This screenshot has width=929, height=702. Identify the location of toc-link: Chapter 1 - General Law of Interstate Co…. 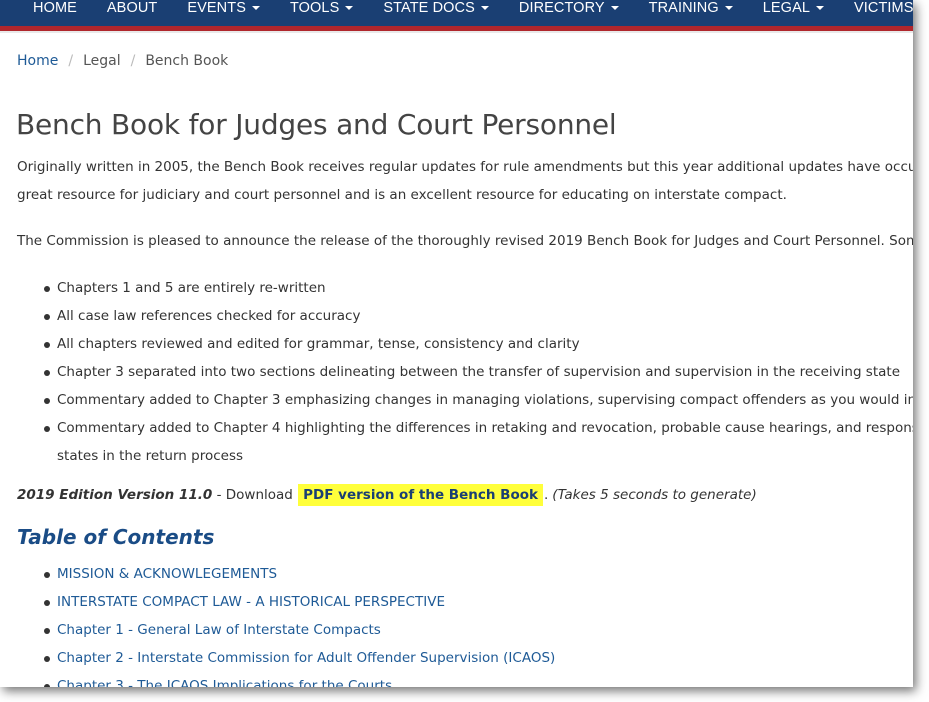
(286, 630).